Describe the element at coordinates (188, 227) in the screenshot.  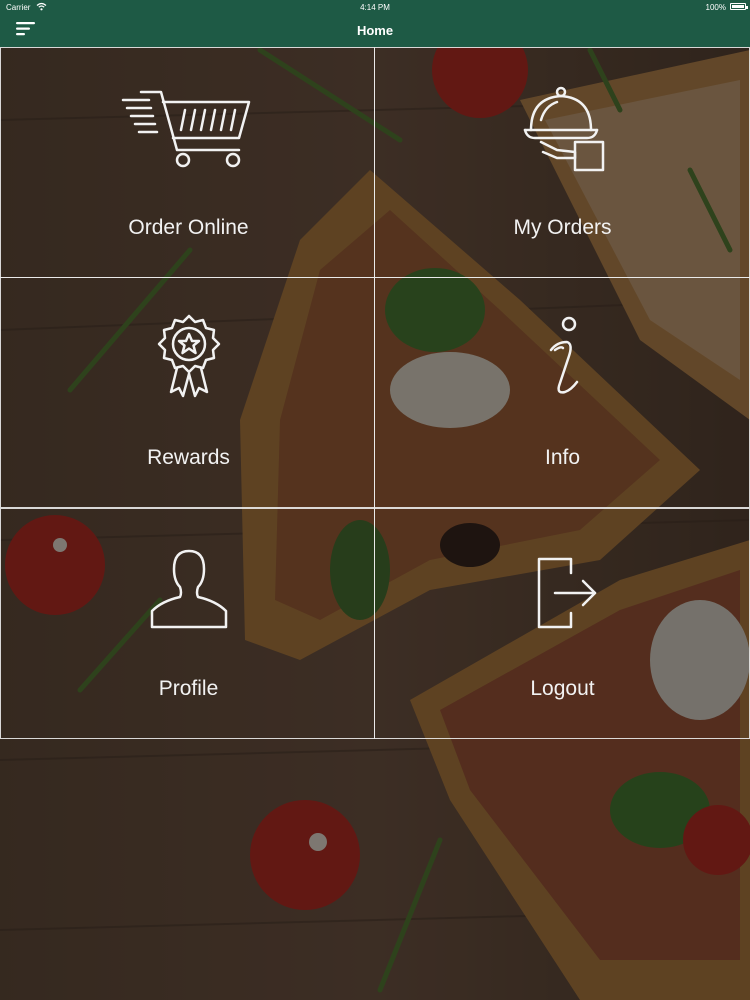
I see `order-online-label: Order Online` at that location.